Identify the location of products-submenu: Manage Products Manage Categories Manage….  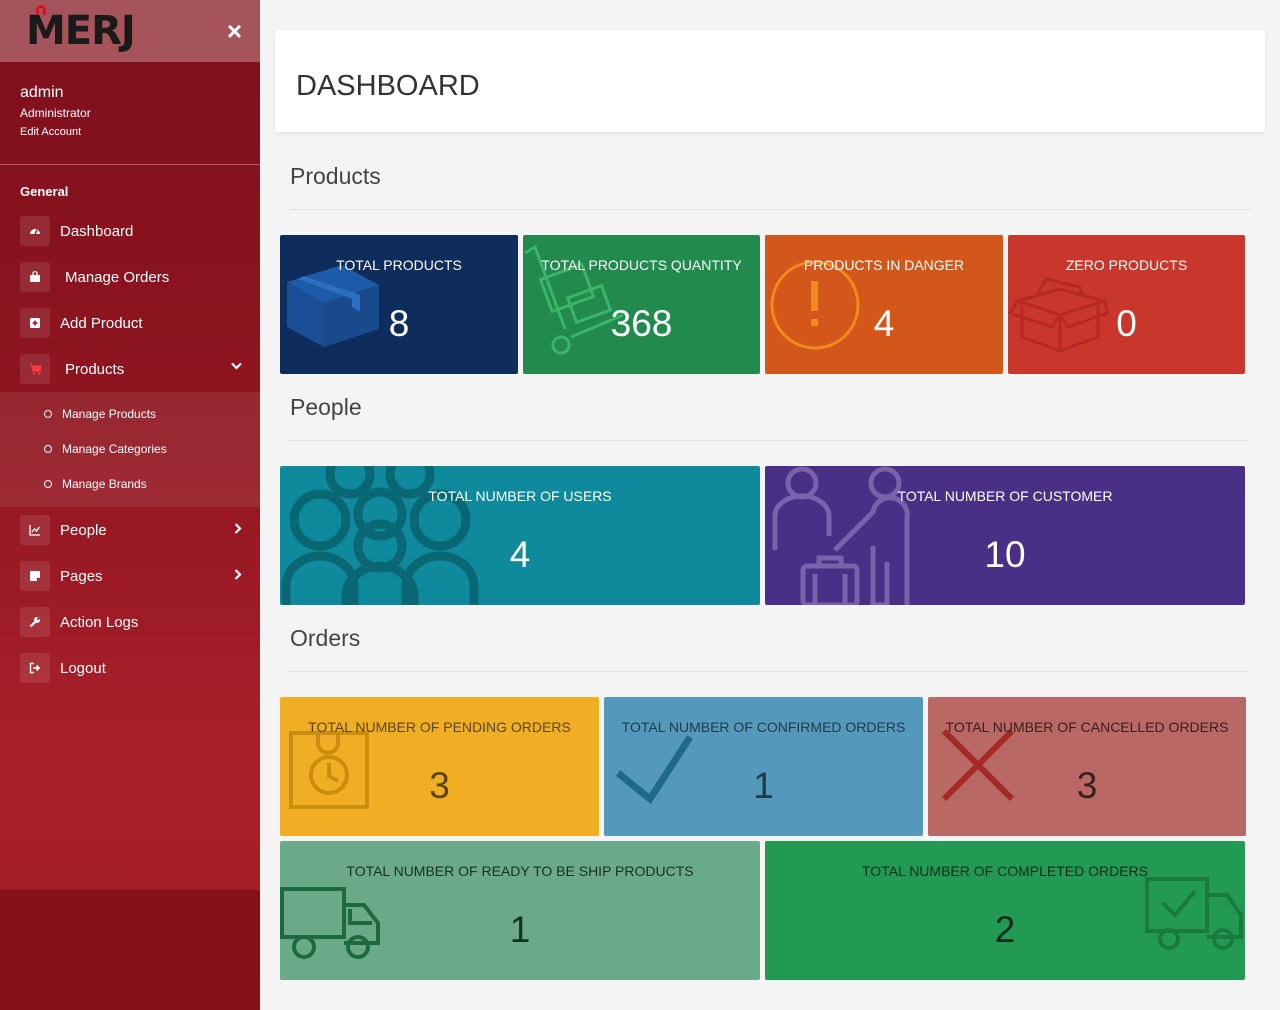
(130, 449).